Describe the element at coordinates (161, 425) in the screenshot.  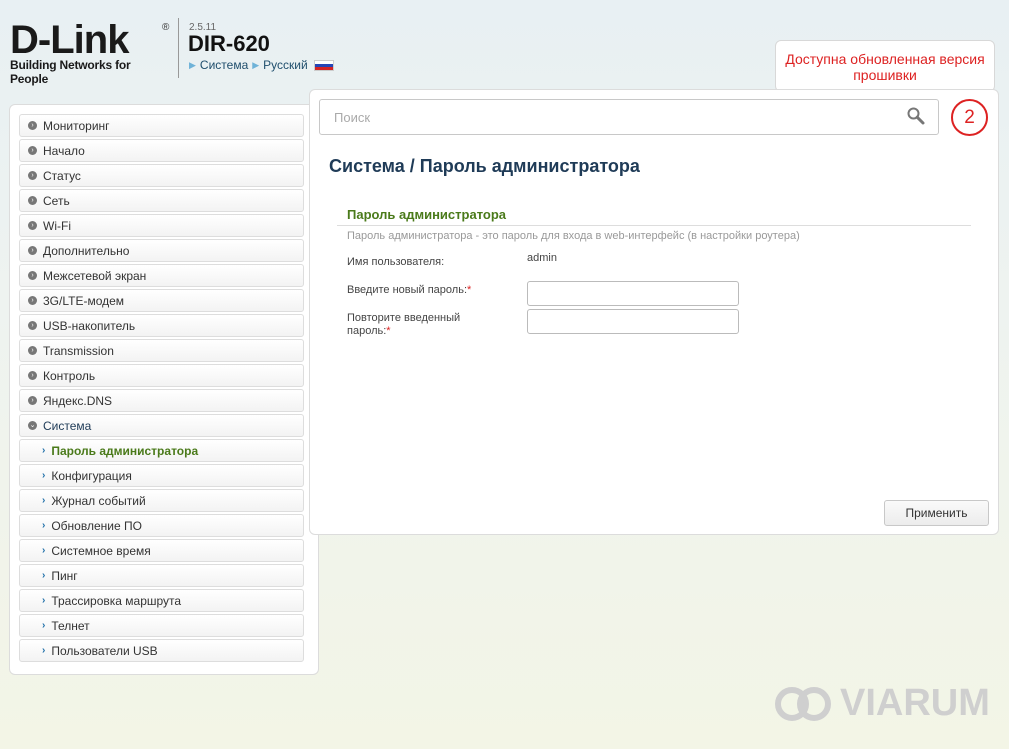
I see `sidebar-item-system: ⌄ Система` at that location.